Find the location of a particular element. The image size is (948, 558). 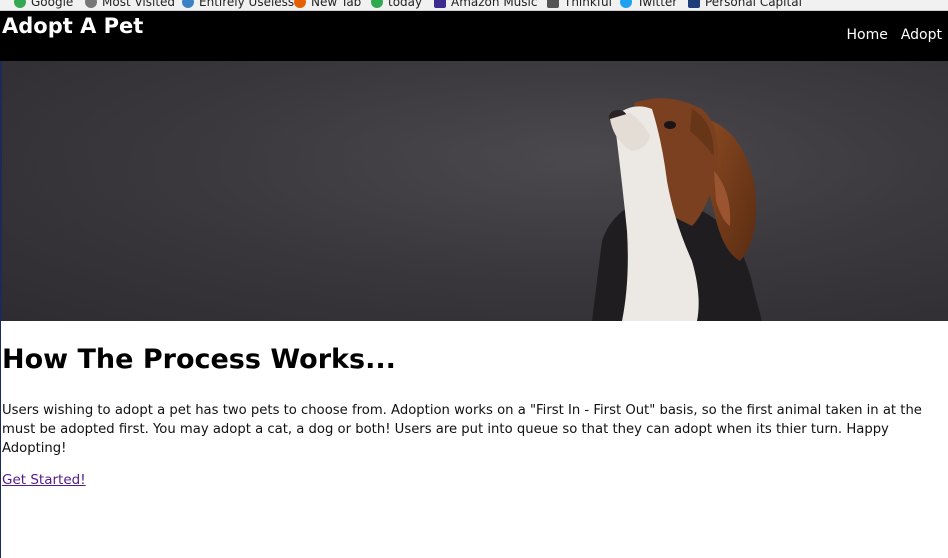

brand-title: Adopt A Pet is located at coordinates (72, 26).